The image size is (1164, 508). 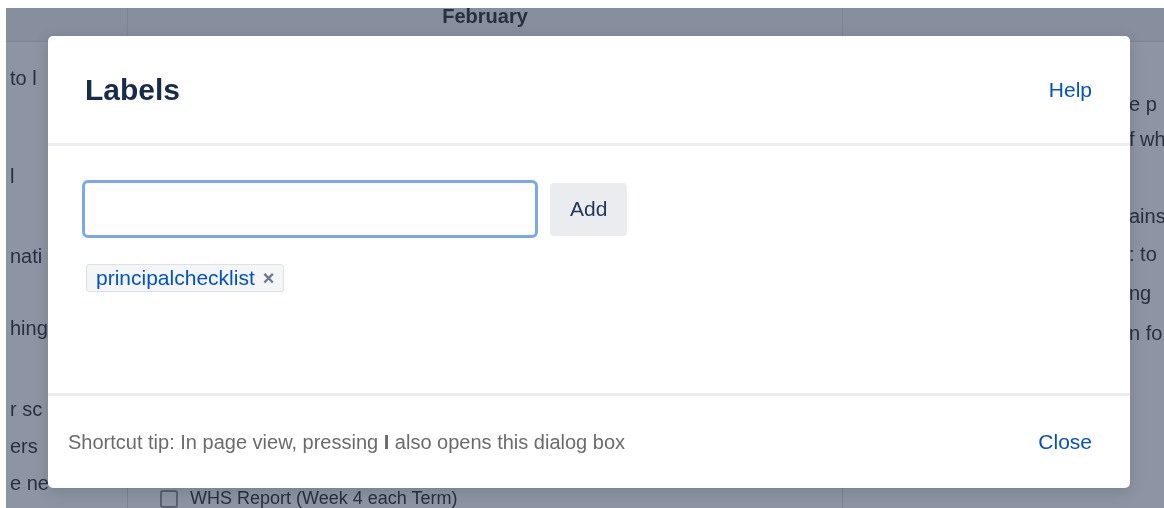 What do you see at coordinates (23, 78) in the screenshot?
I see `table-text: to l` at bounding box center [23, 78].